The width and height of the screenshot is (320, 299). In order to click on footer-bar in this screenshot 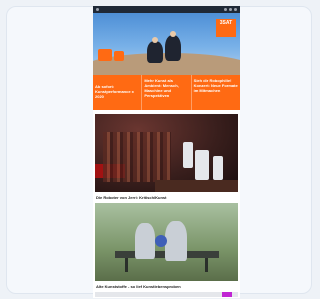, I will do `click(166, 294)`.